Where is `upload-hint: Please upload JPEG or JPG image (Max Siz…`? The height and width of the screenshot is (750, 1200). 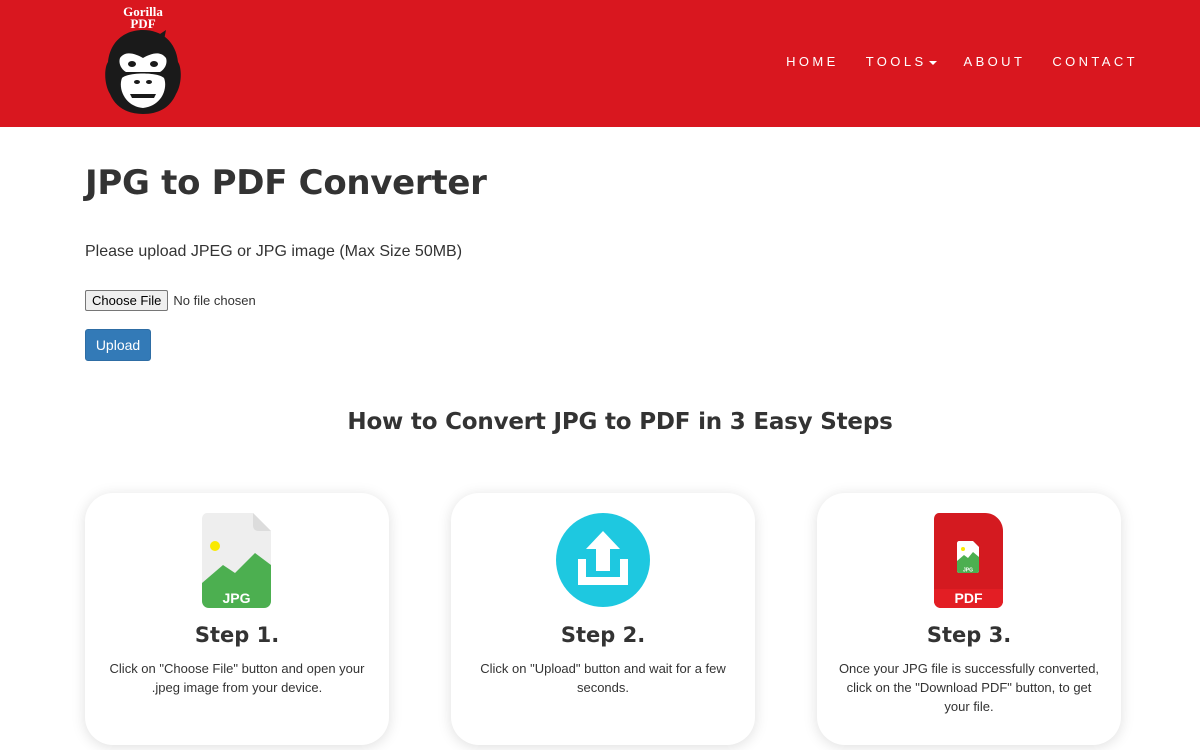 upload-hint: Please upload JPEG or JPG image (Max Siz… is located at coordinates (274, 251).